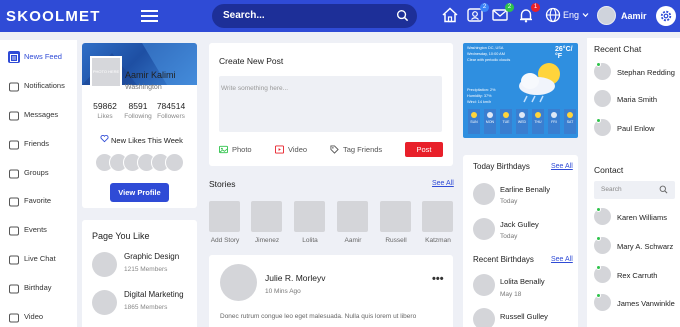  Describe the element at coordinates (279, 149) in the screenshot. I see `video-icon` at that location.